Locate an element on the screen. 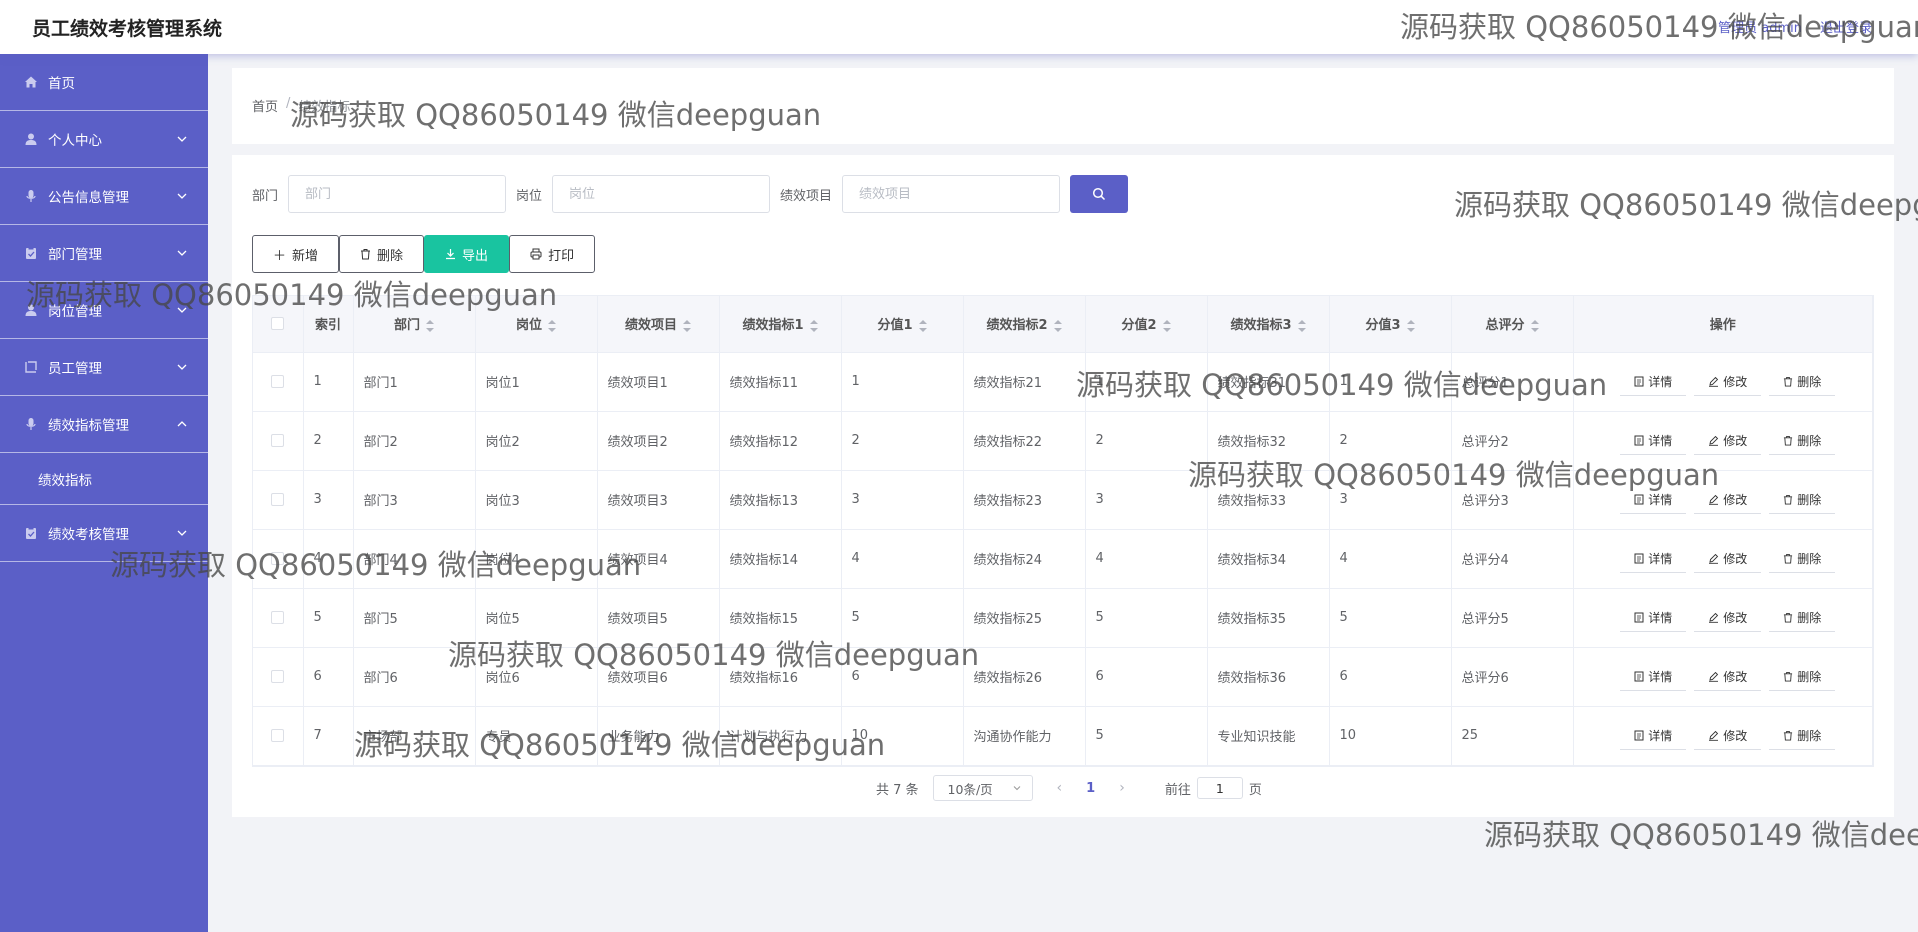  column-header: 绩效项目 is located at coordinates (658, 324).